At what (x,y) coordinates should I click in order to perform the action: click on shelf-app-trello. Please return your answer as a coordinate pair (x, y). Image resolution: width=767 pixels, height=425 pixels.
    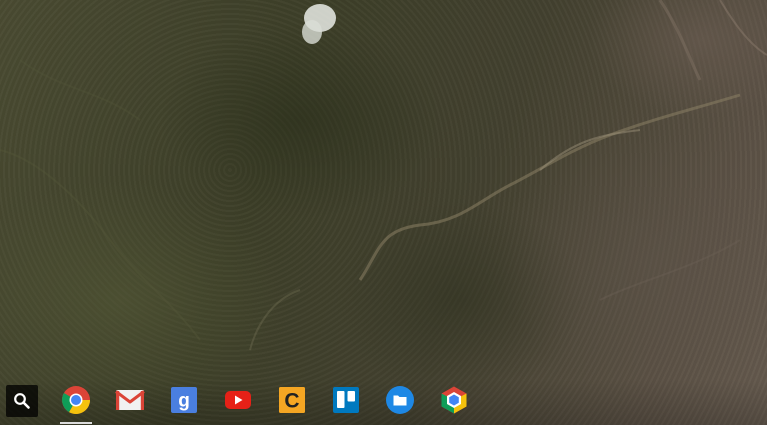
    Looking at the image, I should click on (346, 400).